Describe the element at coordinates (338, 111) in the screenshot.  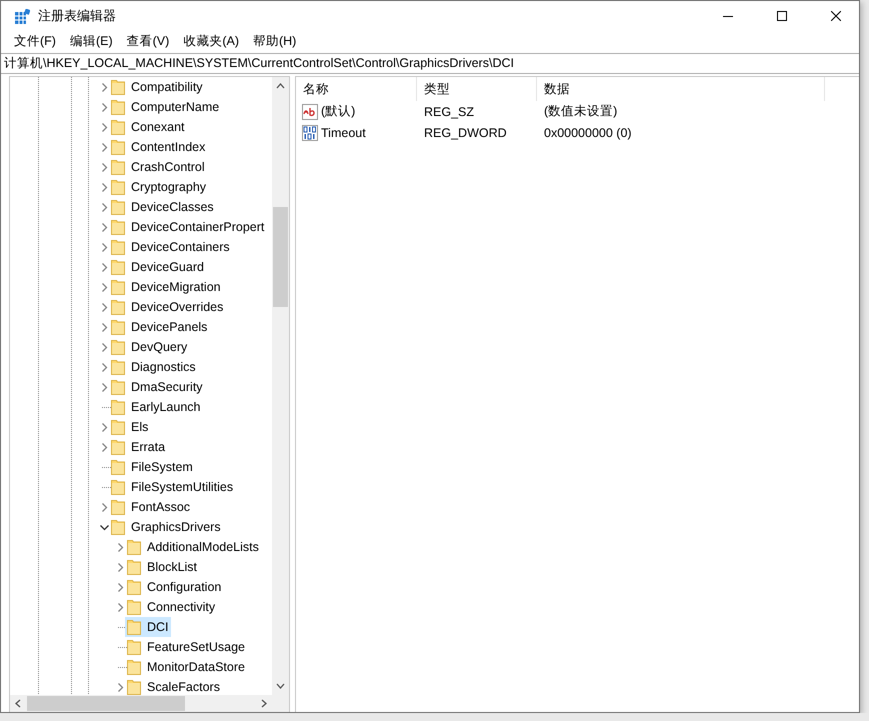
I see `value-name: (默认)` at that location.